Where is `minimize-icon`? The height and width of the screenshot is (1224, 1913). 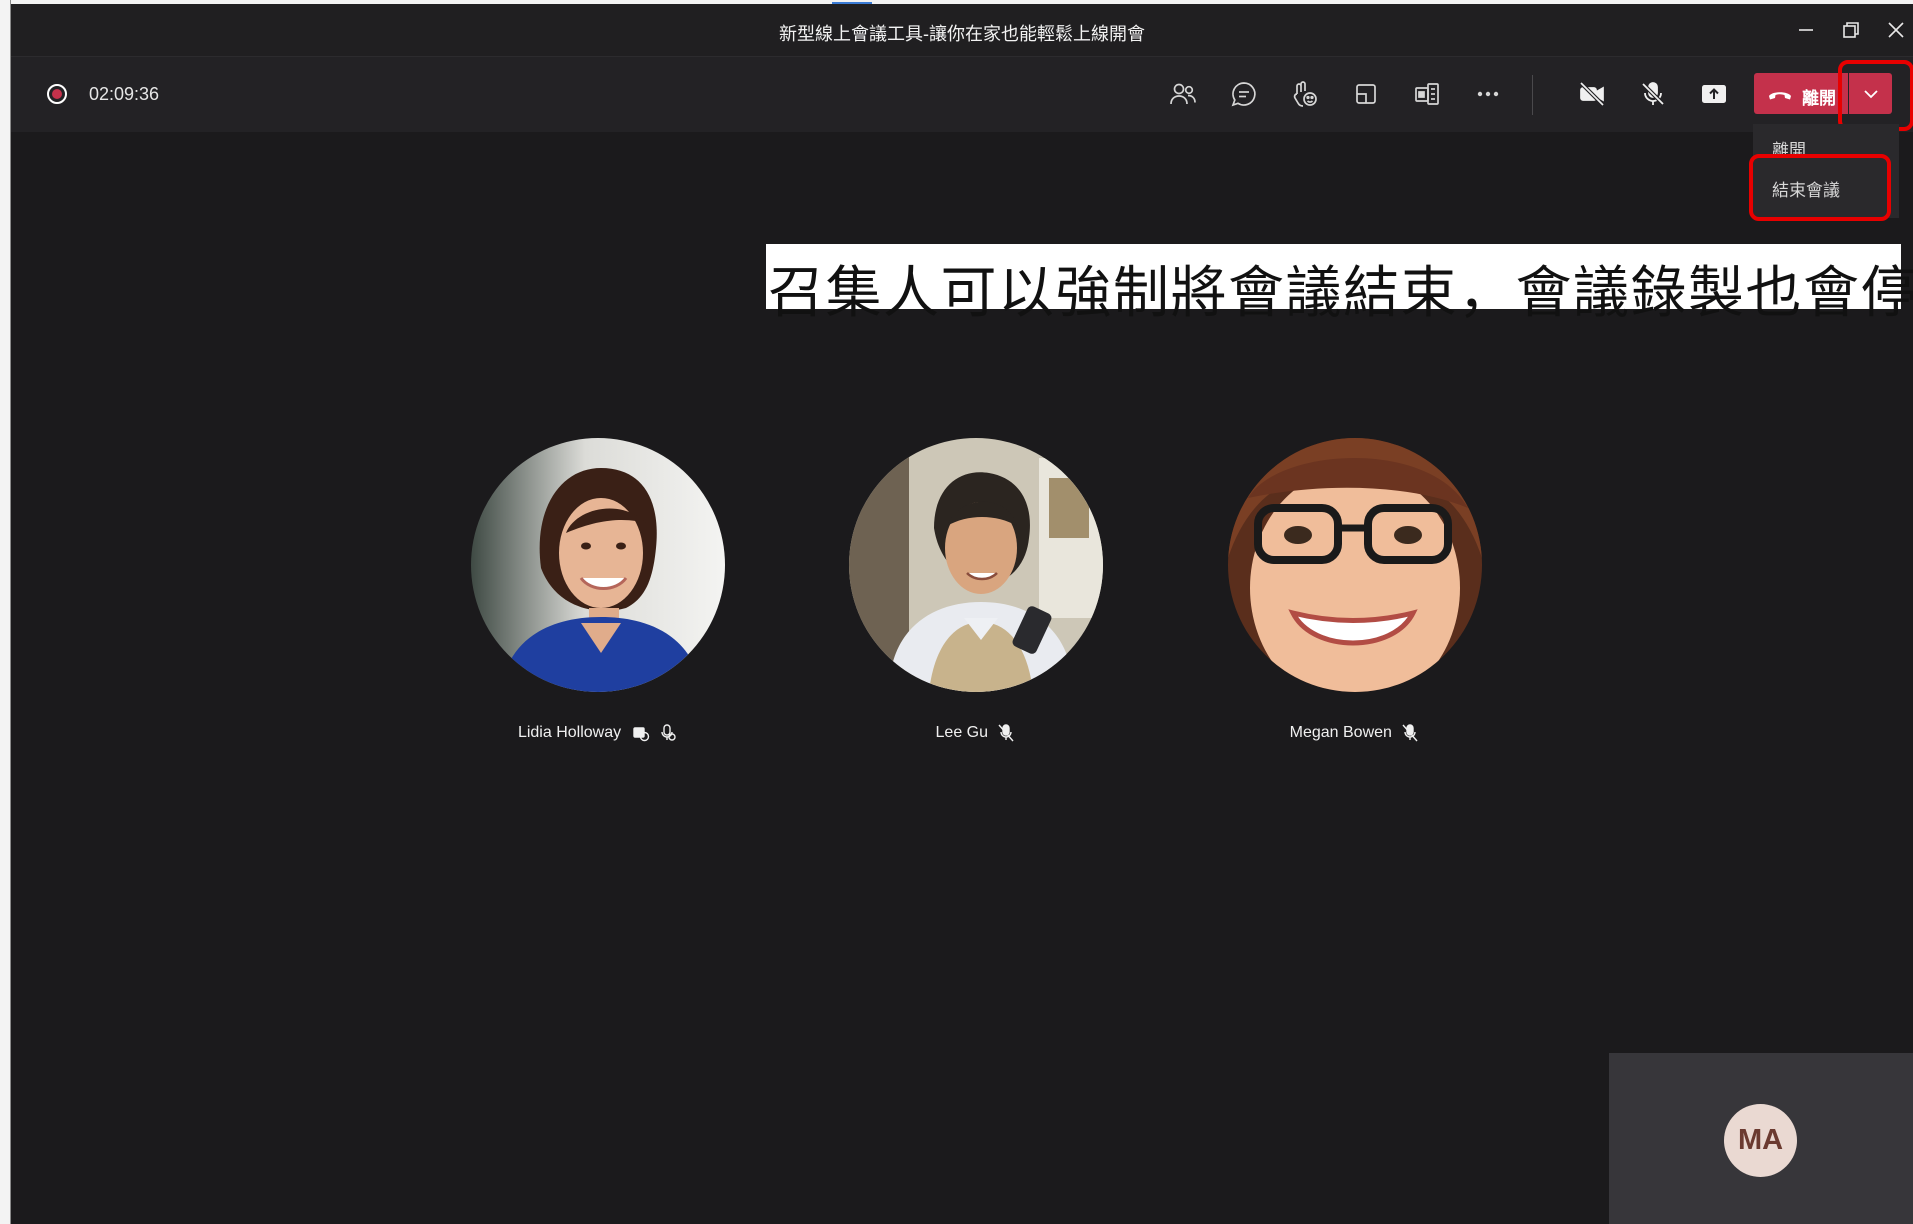
minimize-icon is located at coordinates (1806, 30).